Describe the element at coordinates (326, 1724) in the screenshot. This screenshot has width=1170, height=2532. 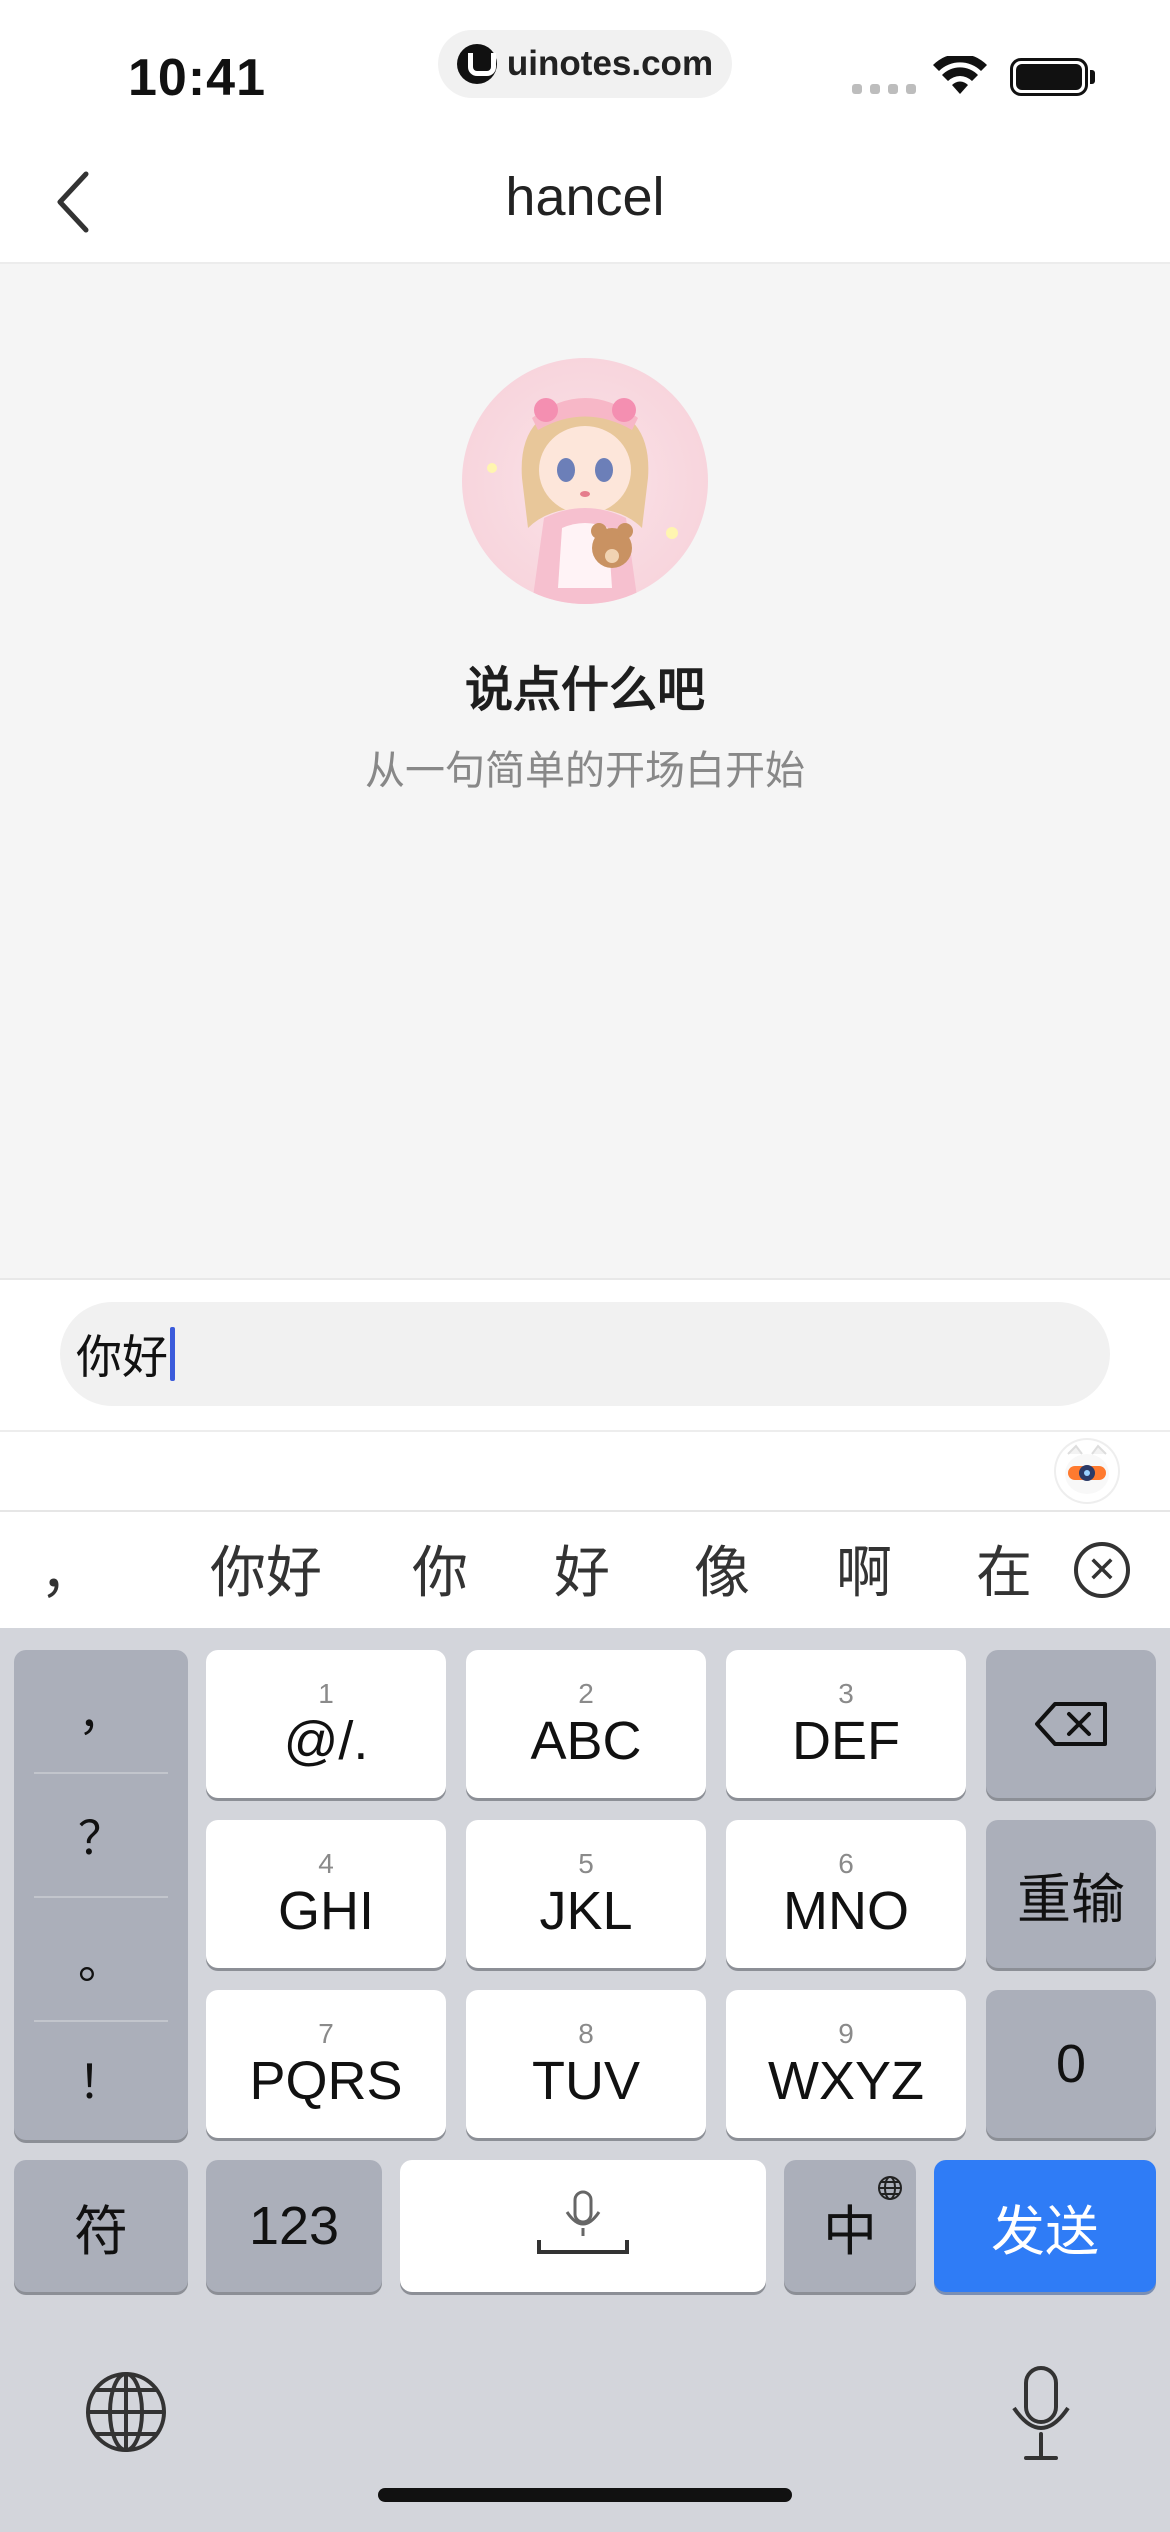
I see `key-1: 1 @/.` at that location.